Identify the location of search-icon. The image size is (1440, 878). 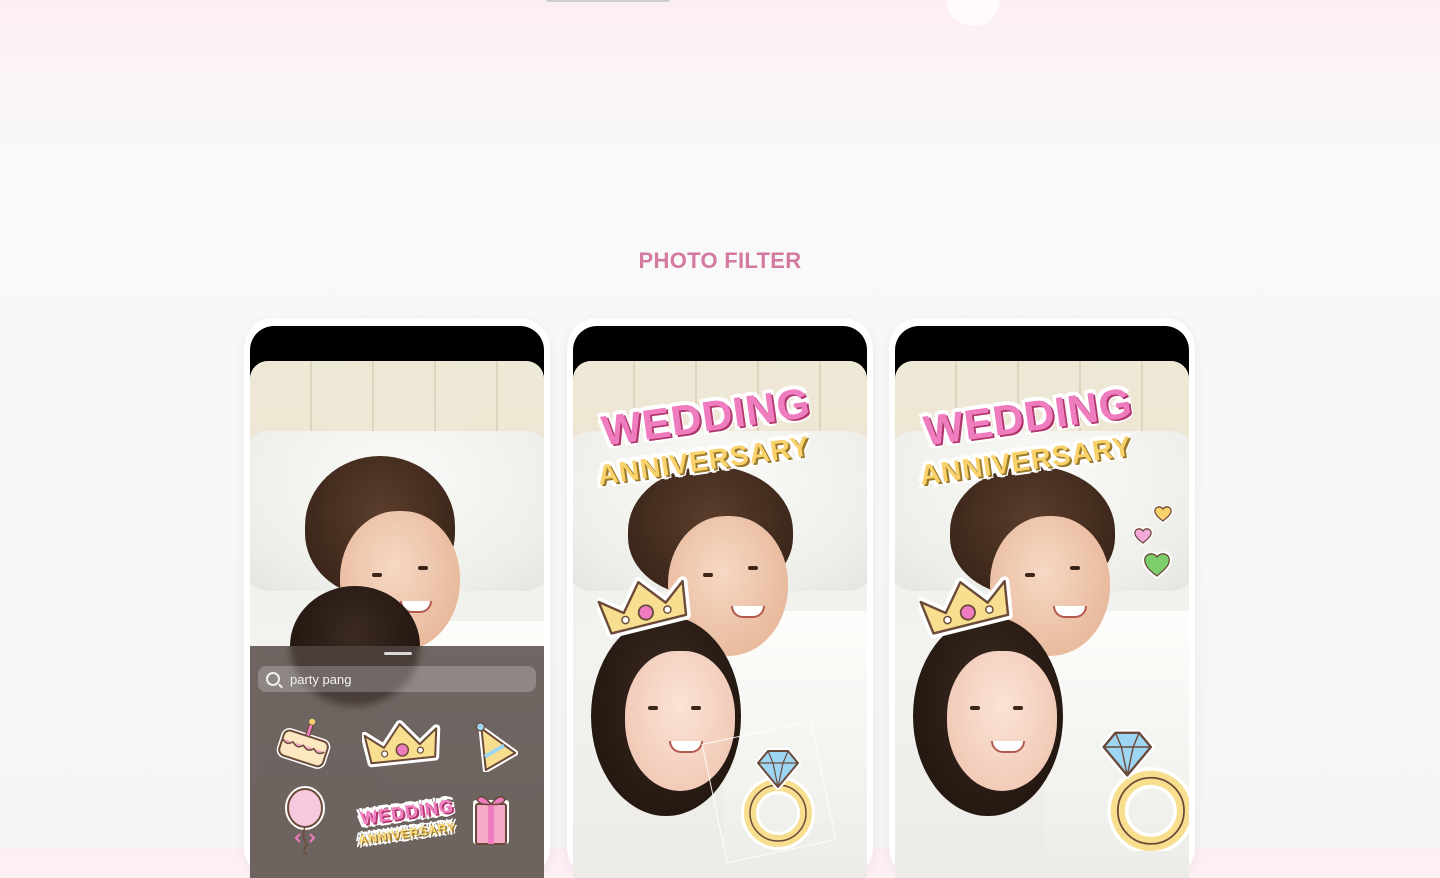
(273, 679).